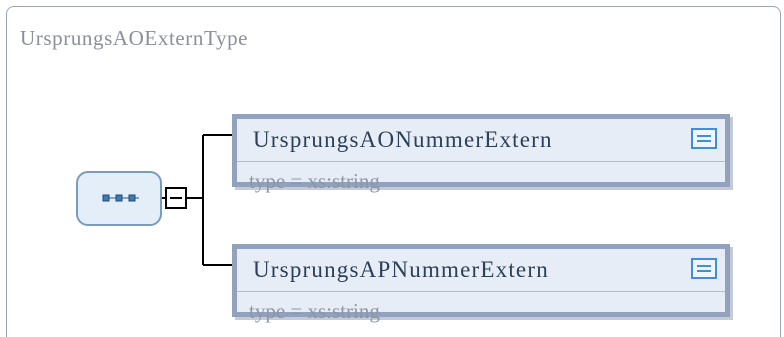 Image resolution: width=784 pixels, height=337 pixels. I want to click on element-ursprungs-ap-nummer-extern: UrsprungsAPNummerExtern type = xs:string, so click(481, 283).